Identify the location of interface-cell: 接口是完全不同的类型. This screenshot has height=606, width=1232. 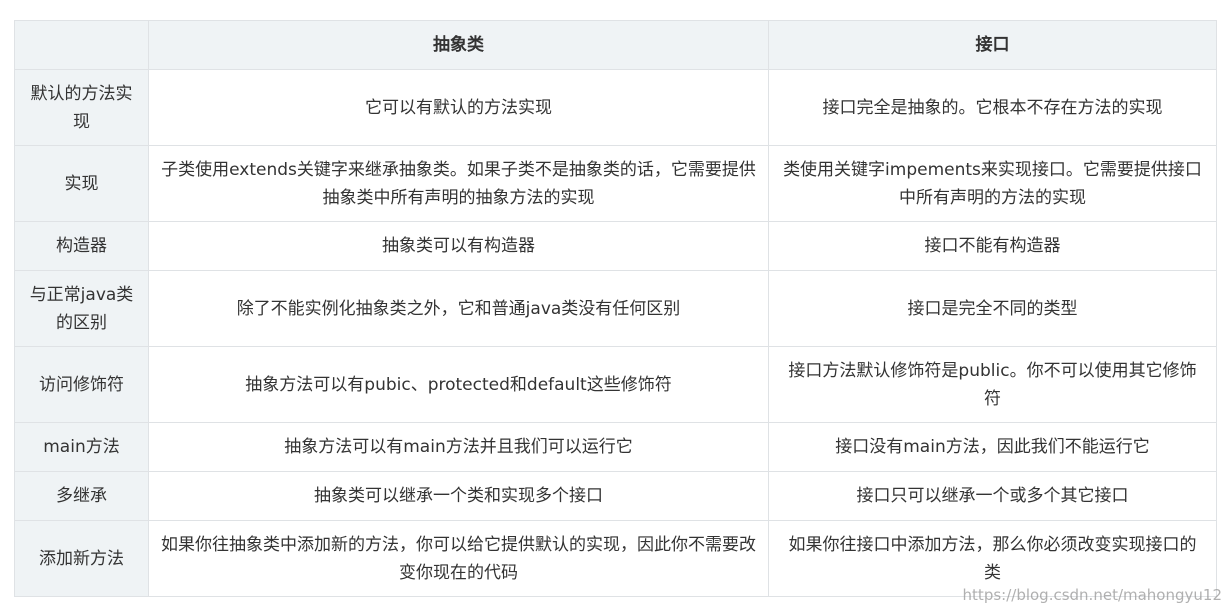
(992, 308).